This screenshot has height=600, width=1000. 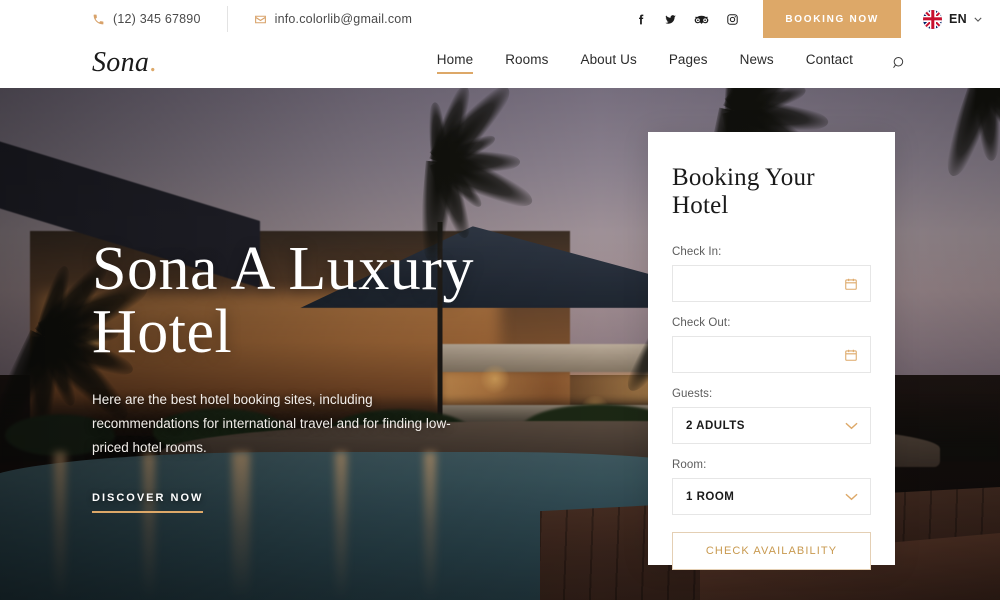 What do you see at coordinates (715, 425) in the screenshot?
I see `guests-value: 2 ADULTS` at bounding box center [715, 425].